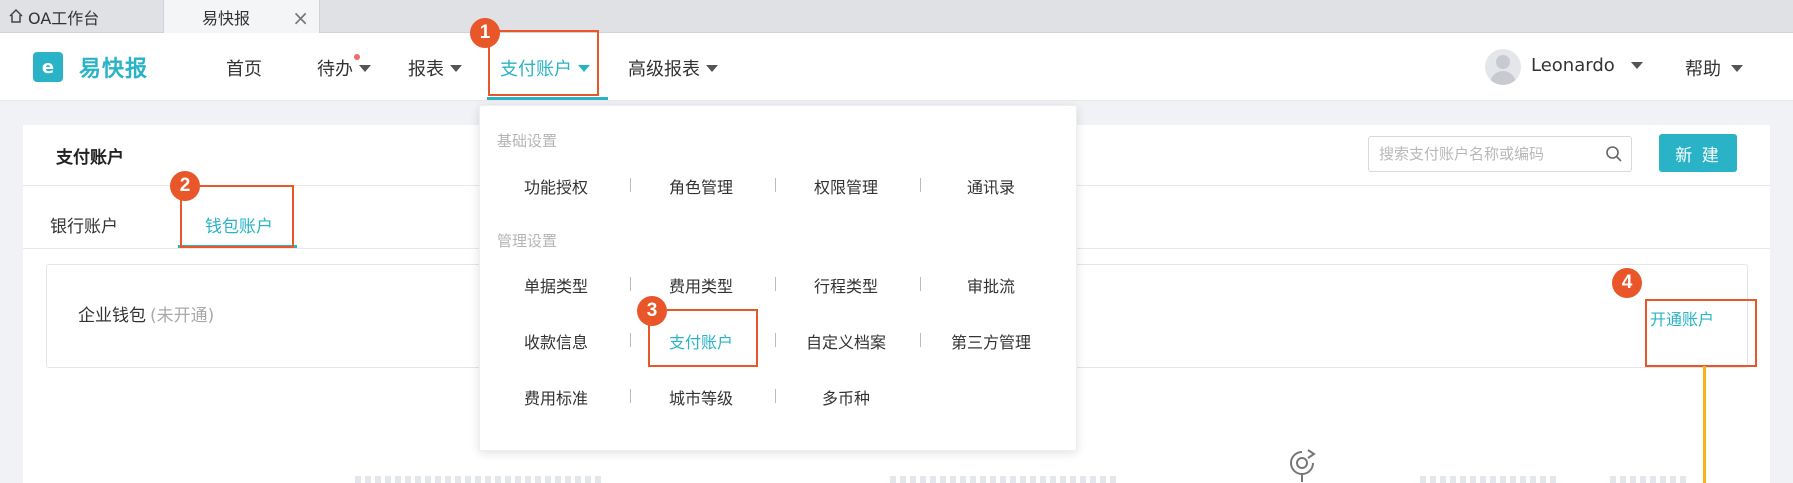  Describe the element at coordinates (556, 397) in the screenshot. I see `menu-item-expense-standards: 费用标准` at that location.